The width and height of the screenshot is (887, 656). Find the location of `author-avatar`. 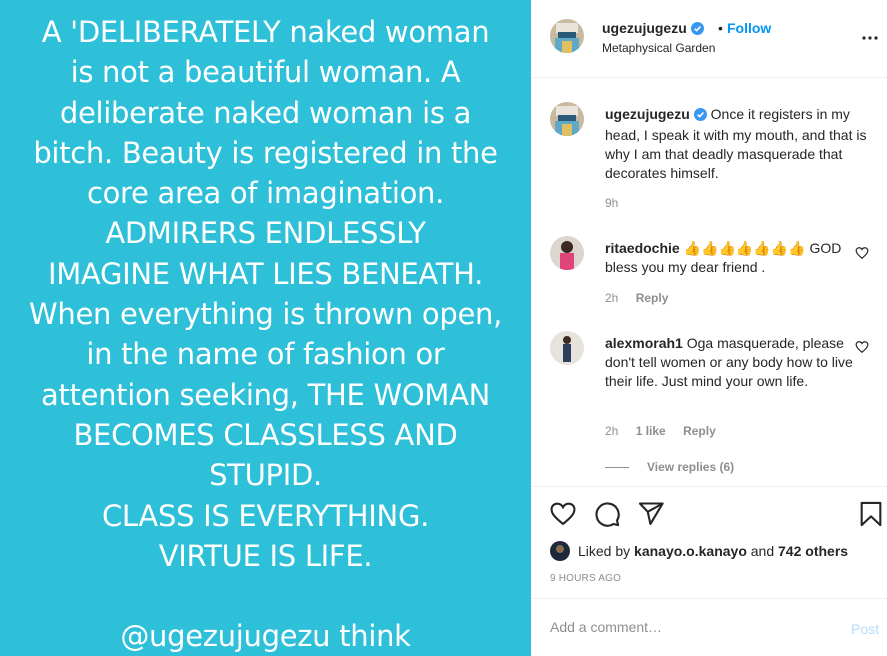

author-avatar is located at coordinates (567, 36).